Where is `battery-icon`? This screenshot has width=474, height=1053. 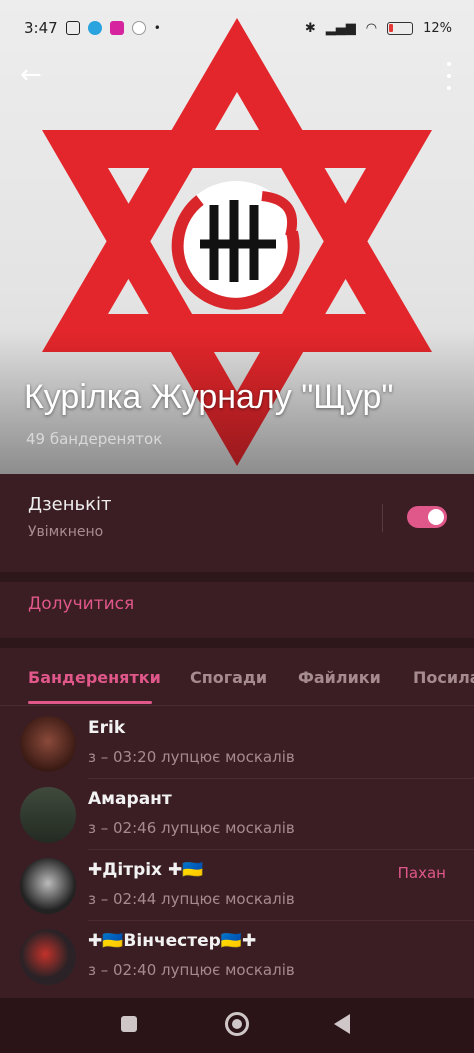 battery-icon is located at coordinates (400, 28).